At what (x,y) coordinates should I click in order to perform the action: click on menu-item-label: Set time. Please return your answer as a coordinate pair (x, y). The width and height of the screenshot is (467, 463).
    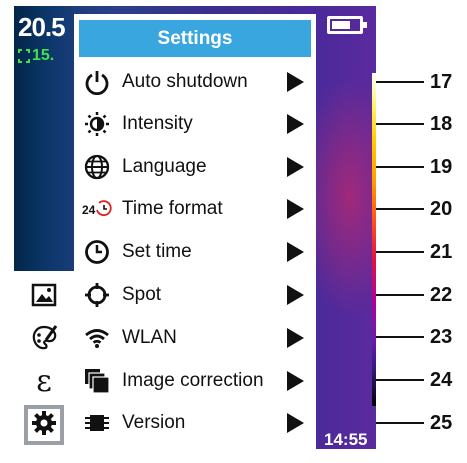
    Looking at the image, I should click on (157, 251).